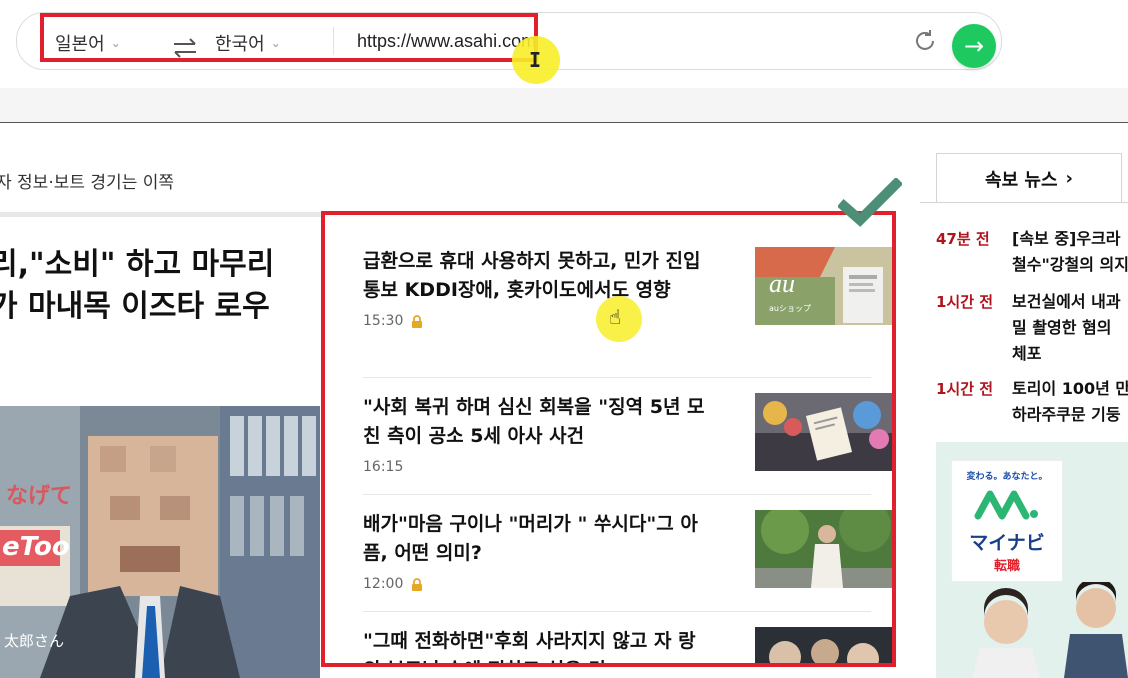  I want to click on arrow-right-icon: →, so click(974, 46).